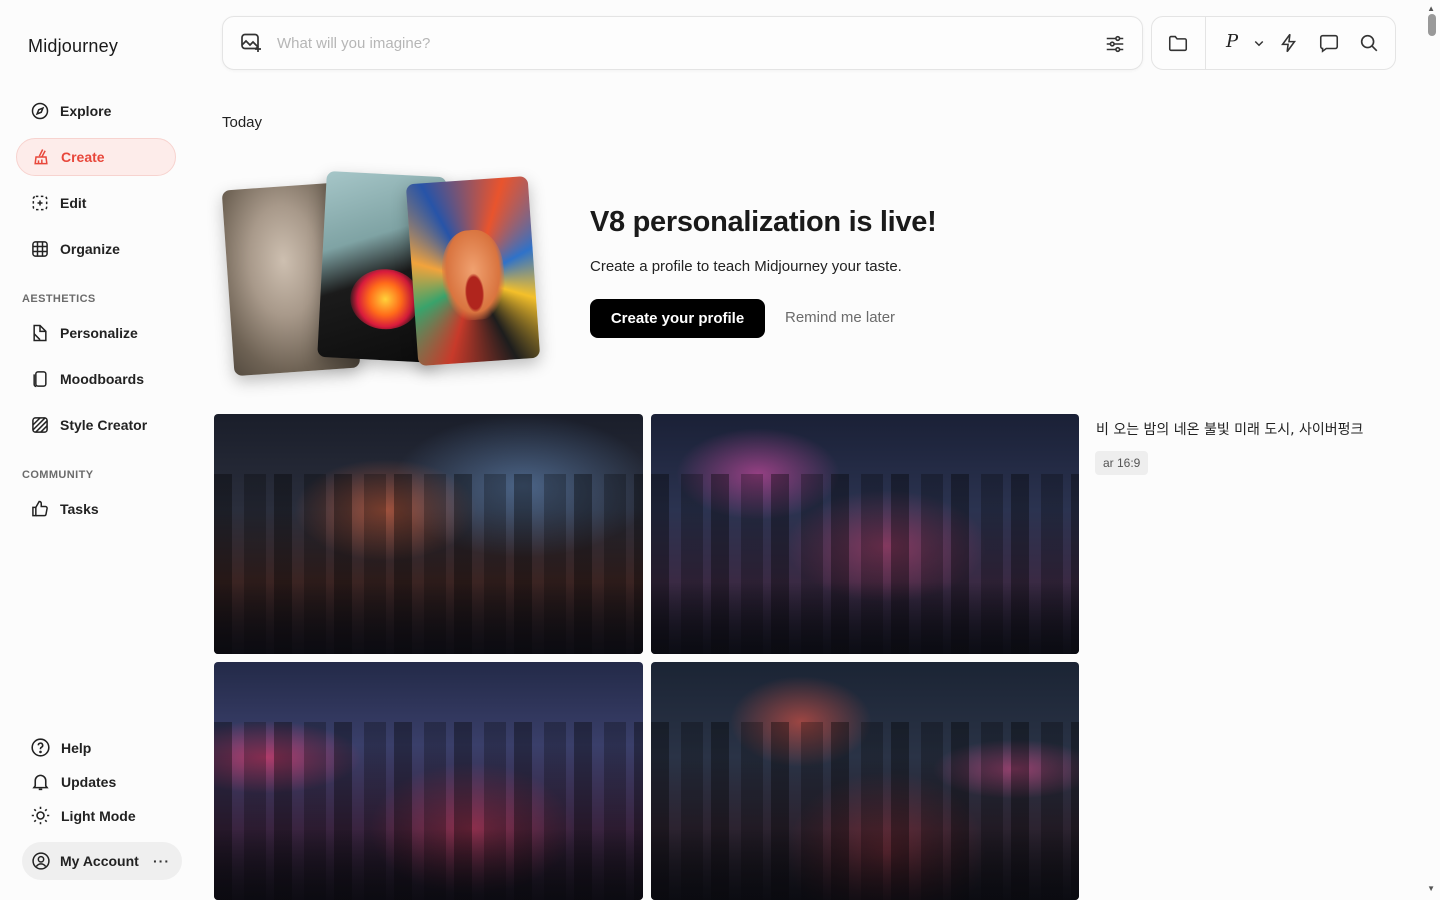 This screenshot has height=900, width=1440. What do you see at coordinates (41, 157) in the screenshot?
I see `brush-icon` at bounding box center [41, 157].